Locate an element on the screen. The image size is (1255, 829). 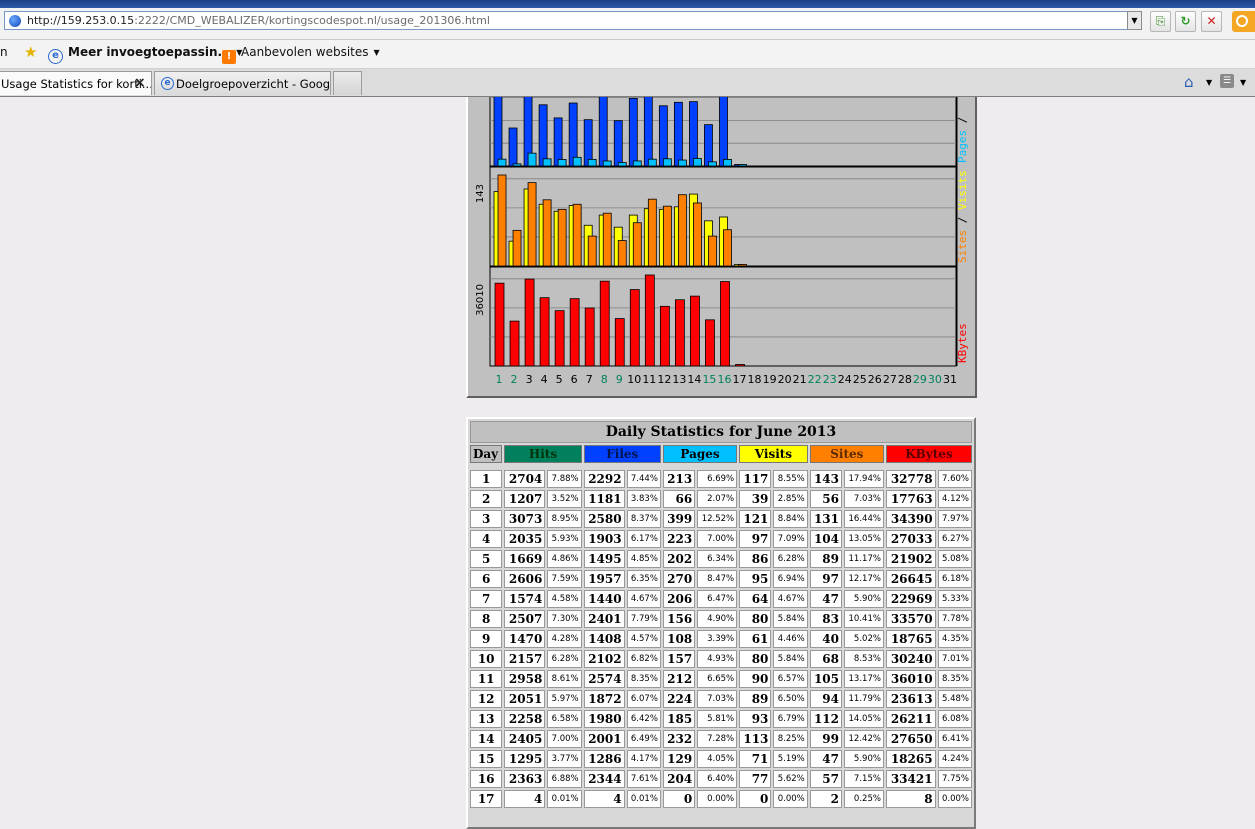
day-cell: 1 is located at coordinates (486, 479).